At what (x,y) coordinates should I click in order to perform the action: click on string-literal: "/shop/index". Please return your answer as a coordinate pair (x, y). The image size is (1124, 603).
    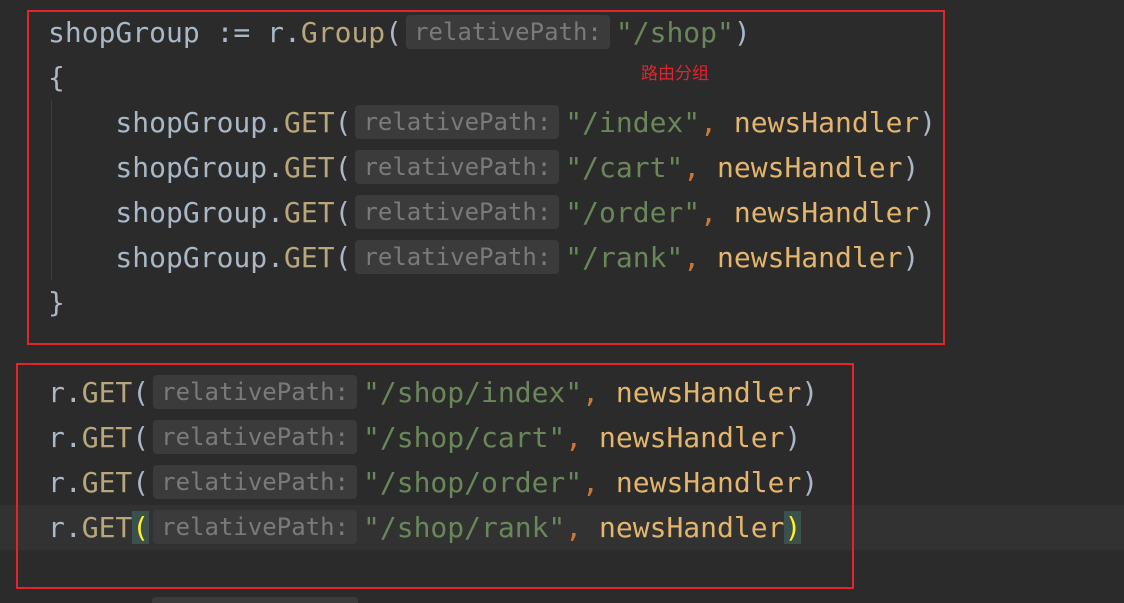
    Looking at the image, I should click on (473, 392).